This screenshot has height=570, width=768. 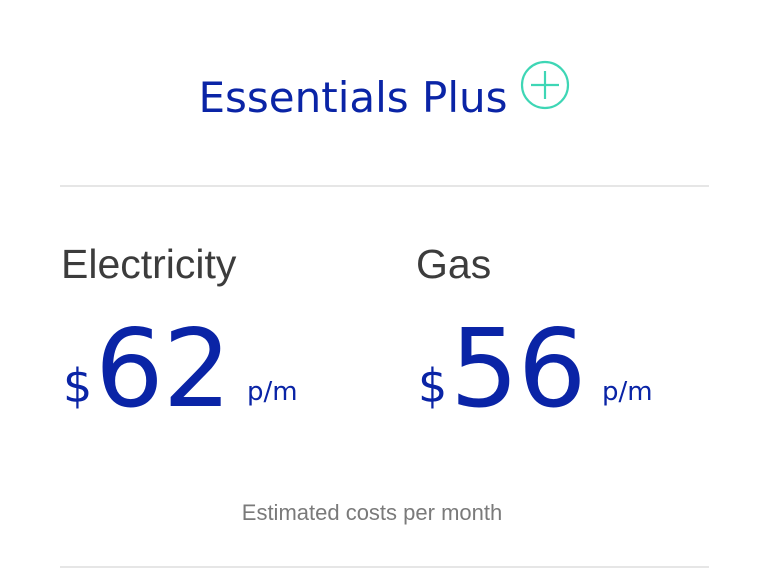 I want to click on electricity-period: p/m, so click(x=272, y=392).